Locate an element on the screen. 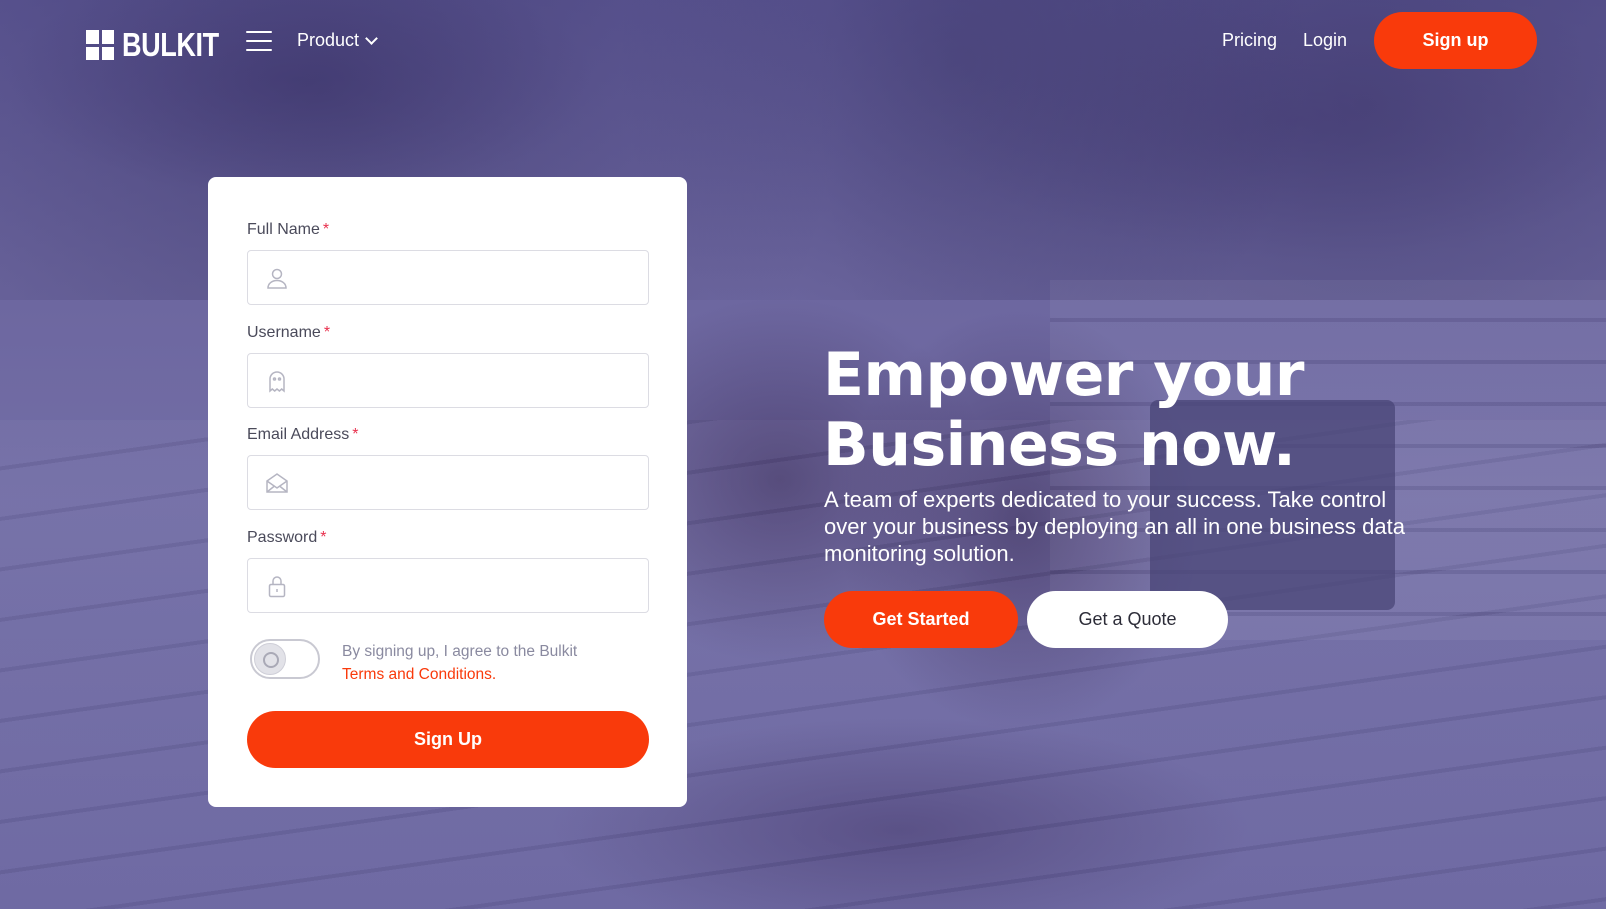 This screenshot has height=909, width=1606. email-input is located at coordinates (470, 482).